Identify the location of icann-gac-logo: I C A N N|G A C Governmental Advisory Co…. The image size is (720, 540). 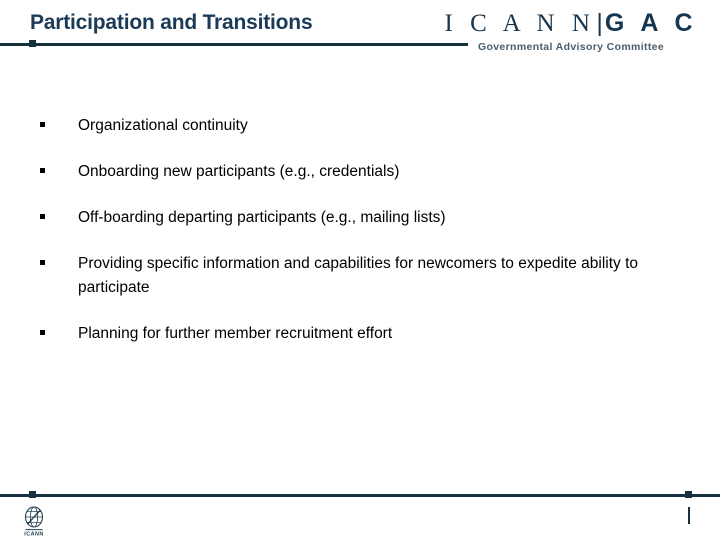
(571, 31).